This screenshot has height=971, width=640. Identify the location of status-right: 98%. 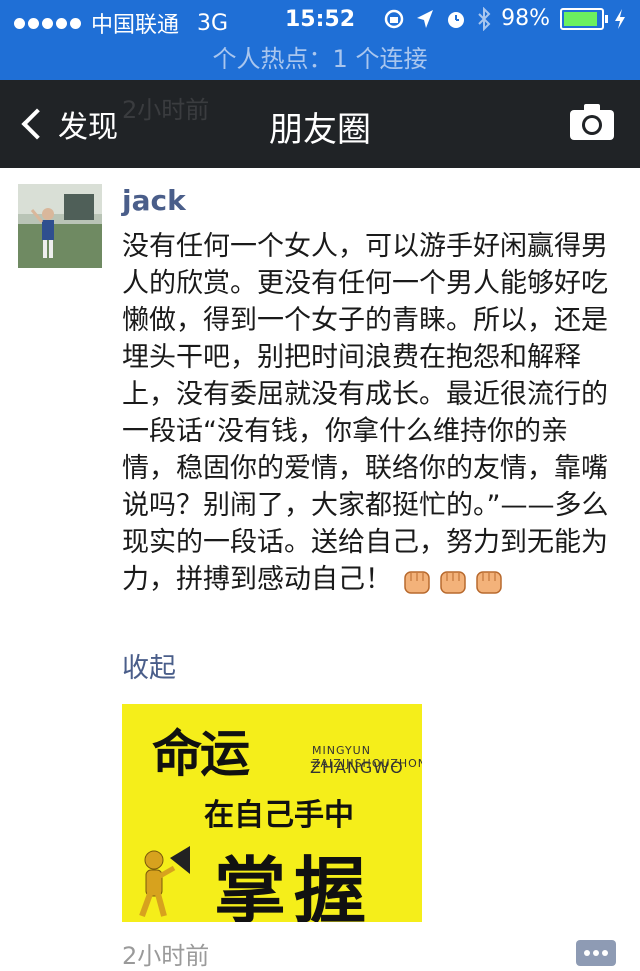
(504, 18).